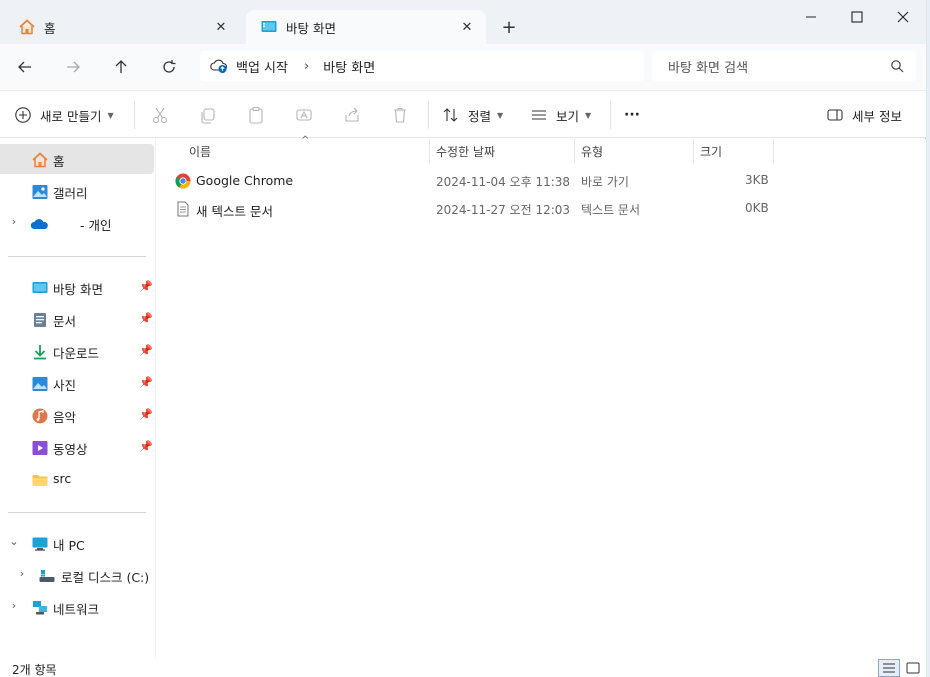 The height and width of the screenshot is (677, 930). I want to click on sidebar-item-downloads: 다운로드 📌, so click(77, 351).